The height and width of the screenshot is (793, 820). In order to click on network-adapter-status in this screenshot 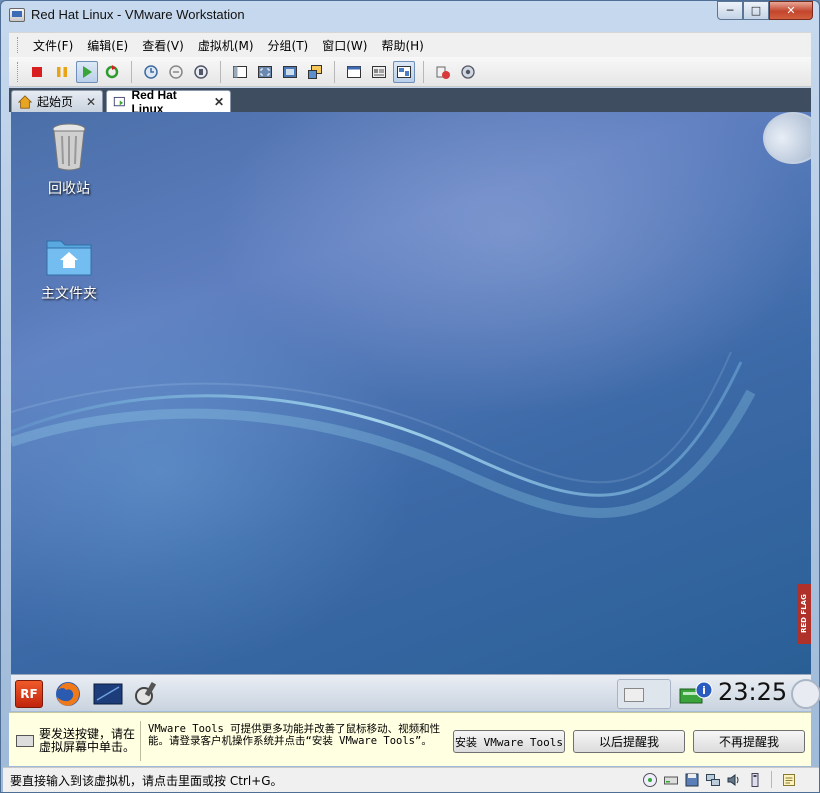, I will do `click(712, 779)`.